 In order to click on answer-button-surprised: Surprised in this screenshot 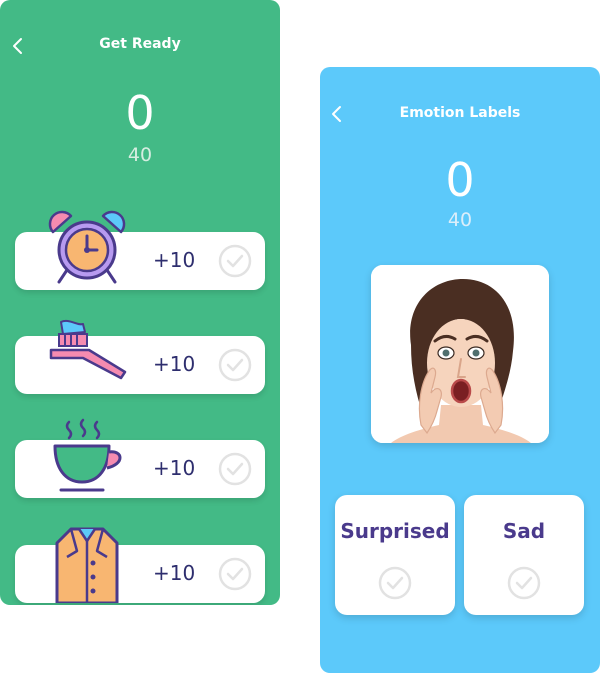, I will do `click(395, 555)`.